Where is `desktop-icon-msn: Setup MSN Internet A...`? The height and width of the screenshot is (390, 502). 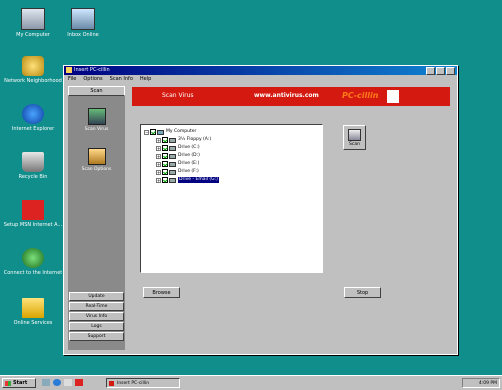 desktop-icon-msn: Setup MSN Internet A... is located at coordinates (33, 214).